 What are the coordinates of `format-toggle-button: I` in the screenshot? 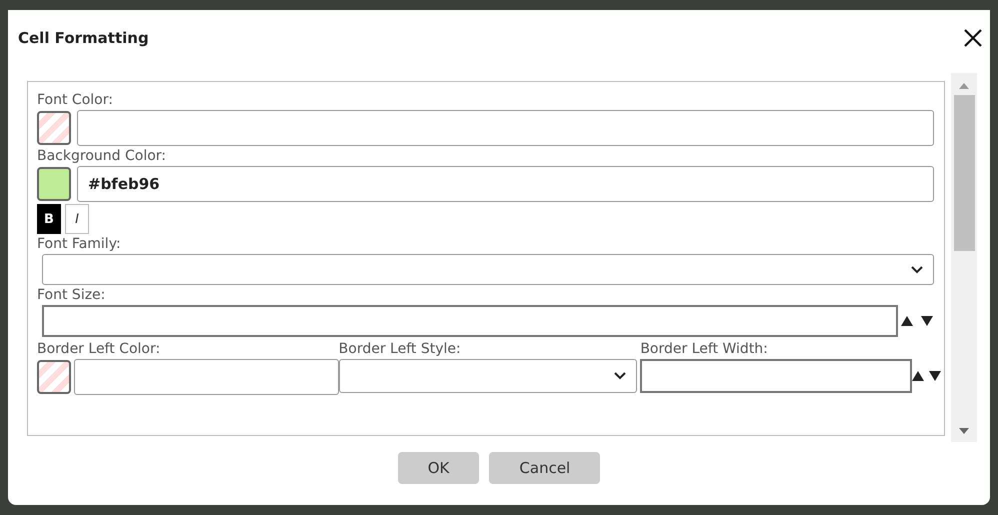 It's located at (77, 219).